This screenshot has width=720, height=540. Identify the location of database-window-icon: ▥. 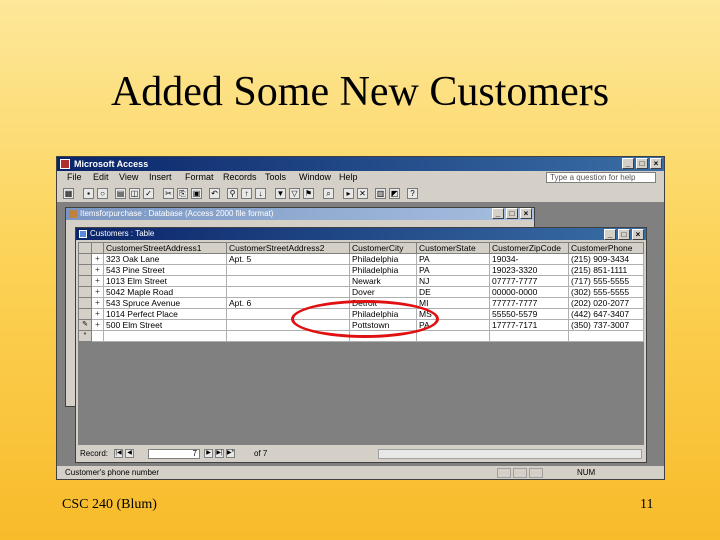
(380, 193).